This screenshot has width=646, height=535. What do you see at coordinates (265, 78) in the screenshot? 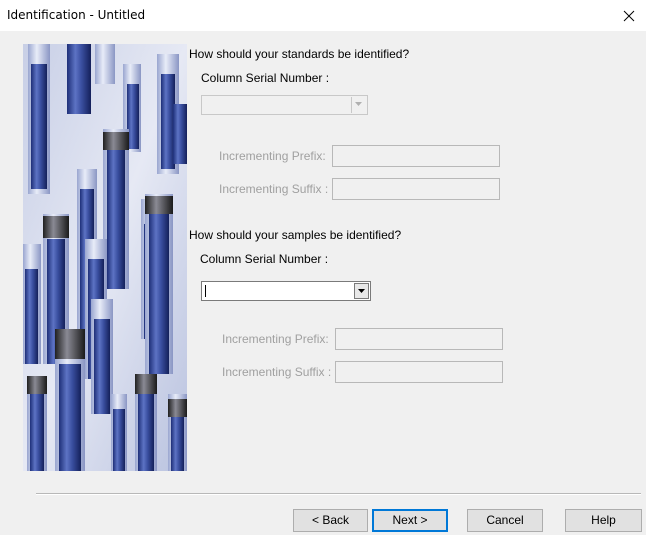
I see `standards-column-serial-label: Column Serial Number :` at bounding box center [265, 78].